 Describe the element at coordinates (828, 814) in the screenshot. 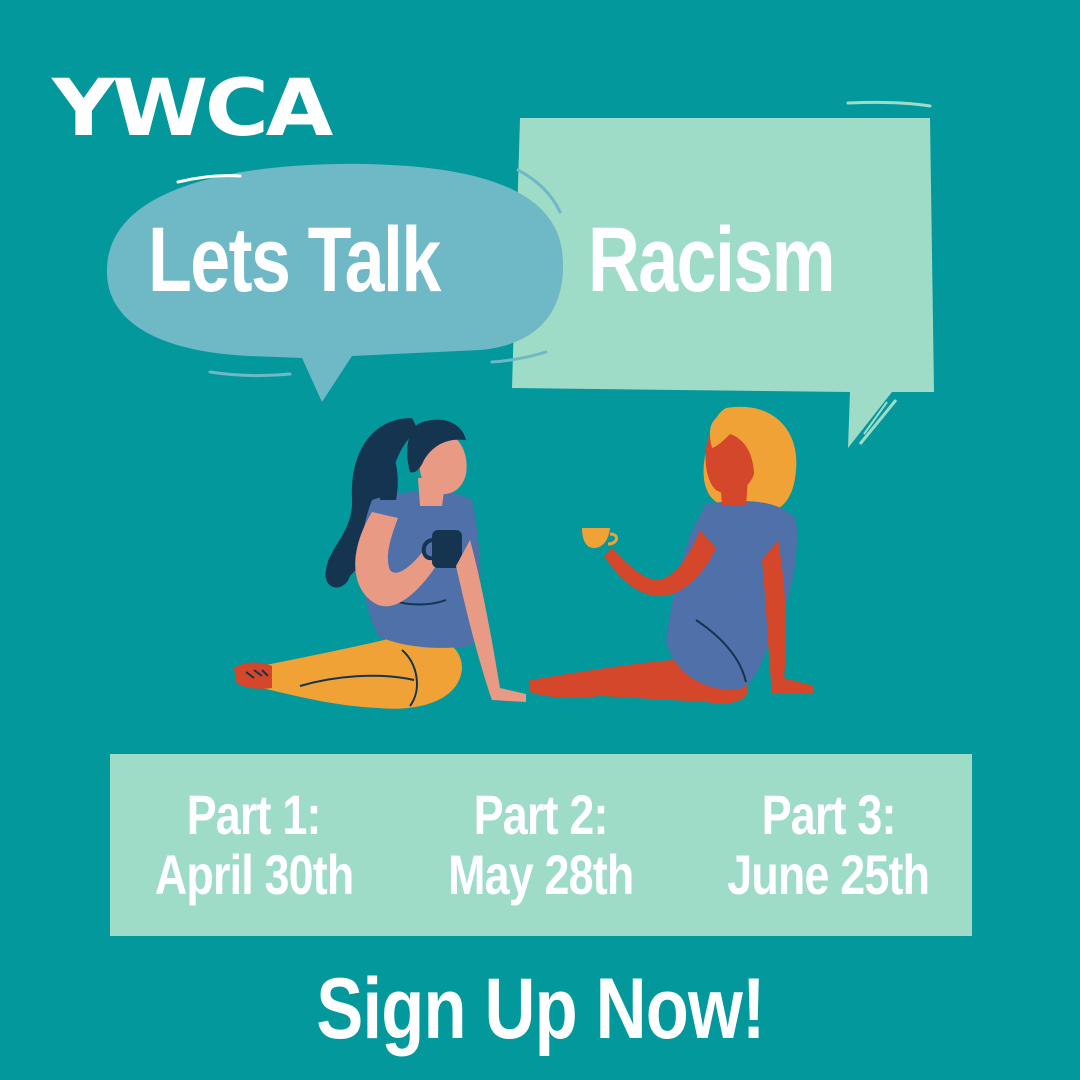

I see `part-3-label: Part 3:` at that location.